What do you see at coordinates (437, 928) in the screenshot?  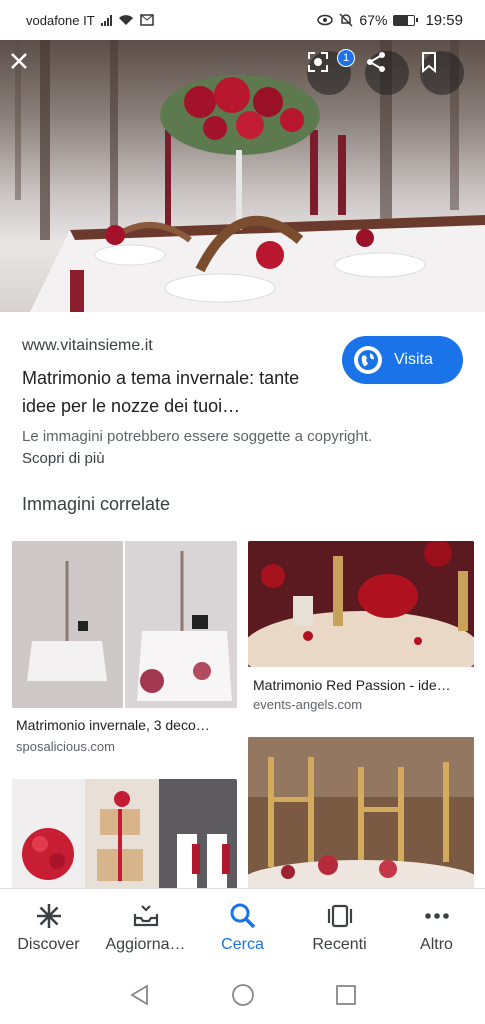 I see `nav-more: Altro` at bounding box center [437, 928].